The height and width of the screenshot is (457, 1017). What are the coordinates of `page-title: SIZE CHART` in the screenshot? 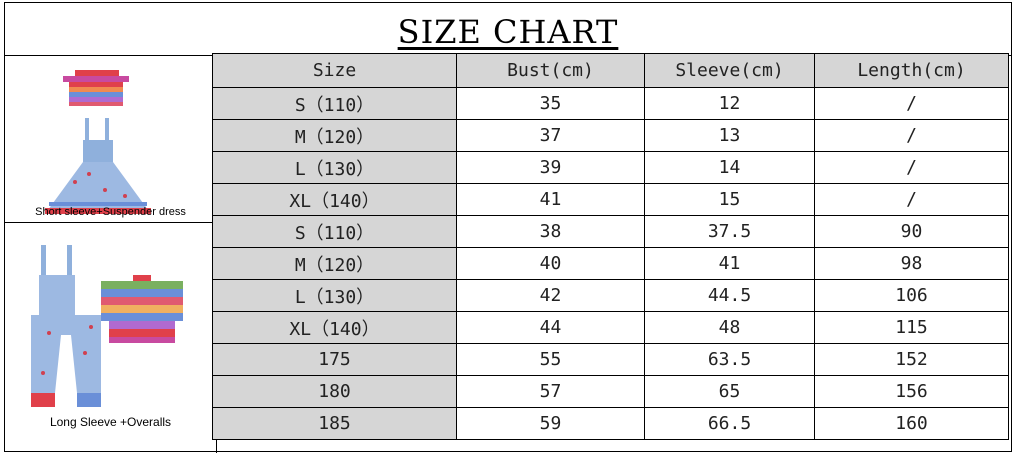 It's located at (508, 32).